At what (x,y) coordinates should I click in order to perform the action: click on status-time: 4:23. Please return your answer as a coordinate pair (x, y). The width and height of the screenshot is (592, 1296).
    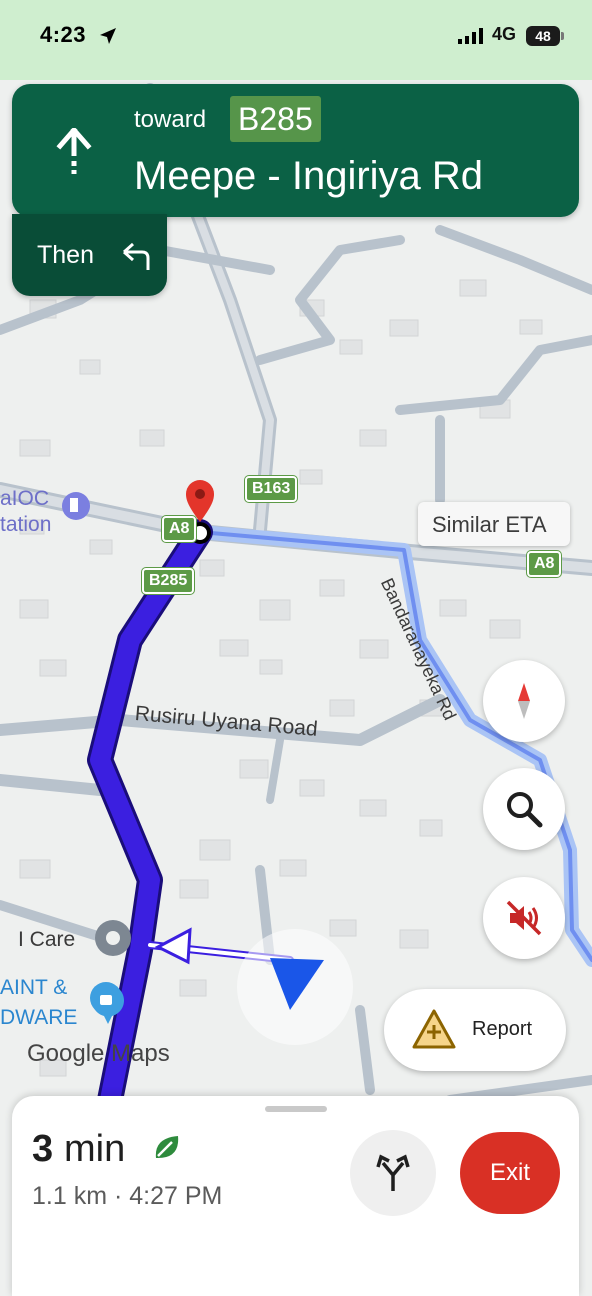
    Looking at the image, I should click on (63, 34).